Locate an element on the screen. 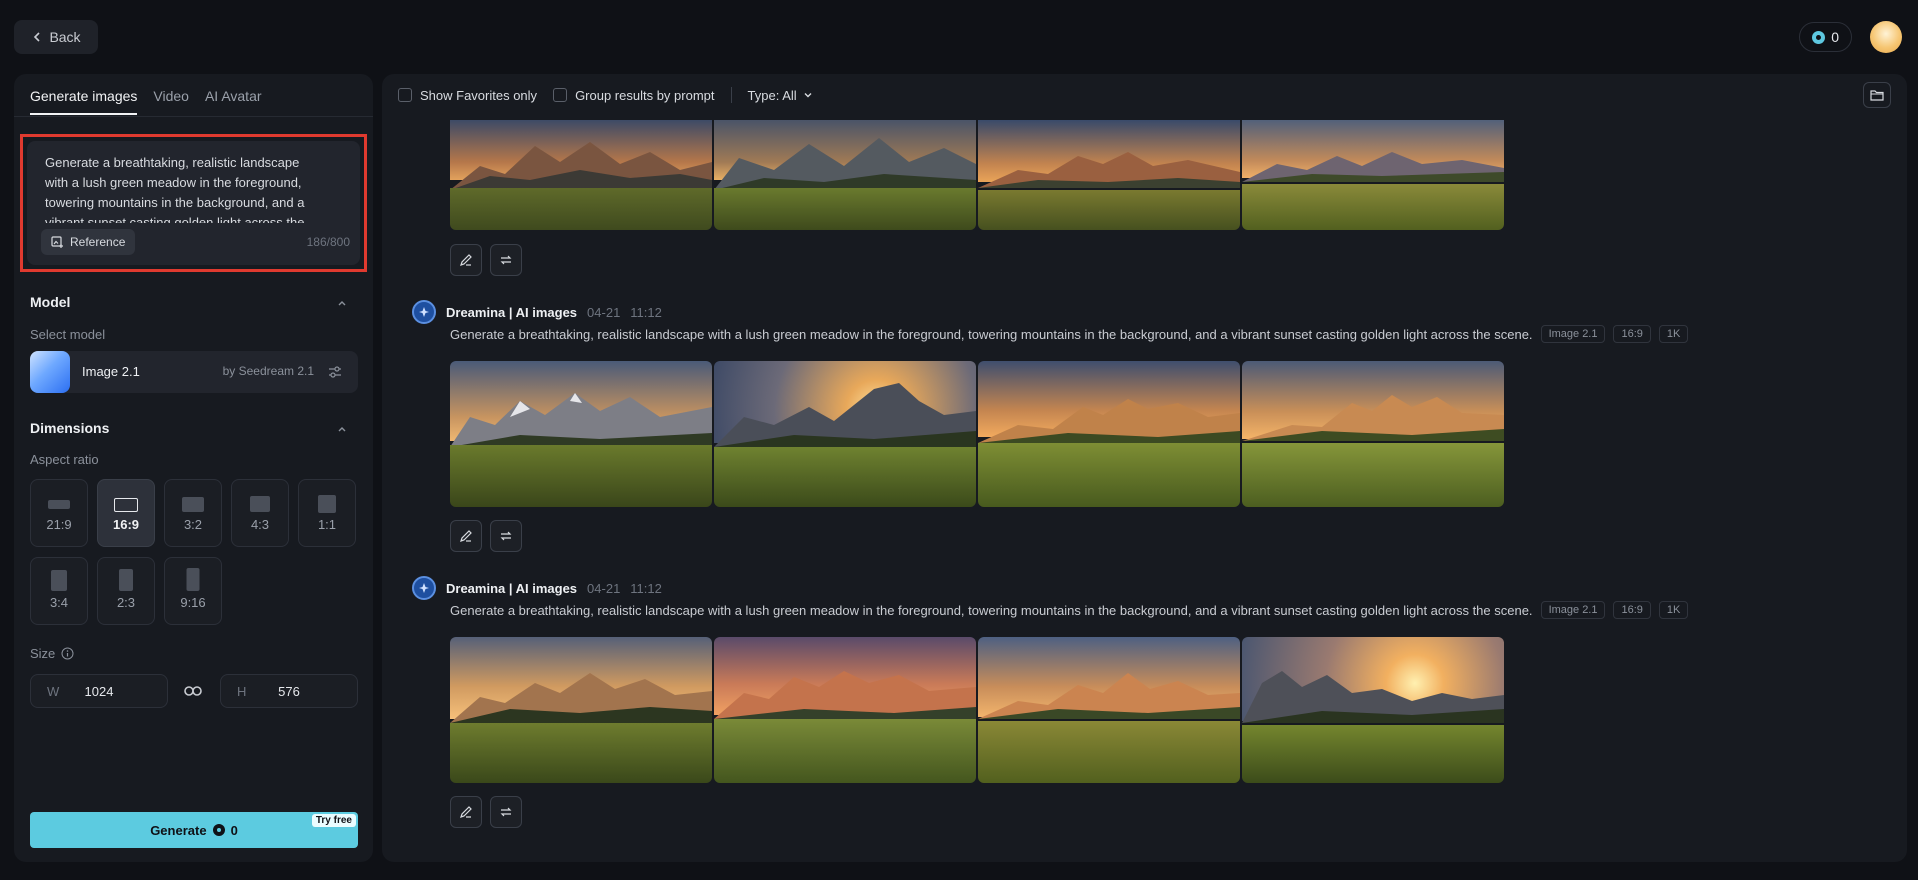 The height and width of the screenshot is (880, 1918). folder-icon is located at coordinates (1877, 95).